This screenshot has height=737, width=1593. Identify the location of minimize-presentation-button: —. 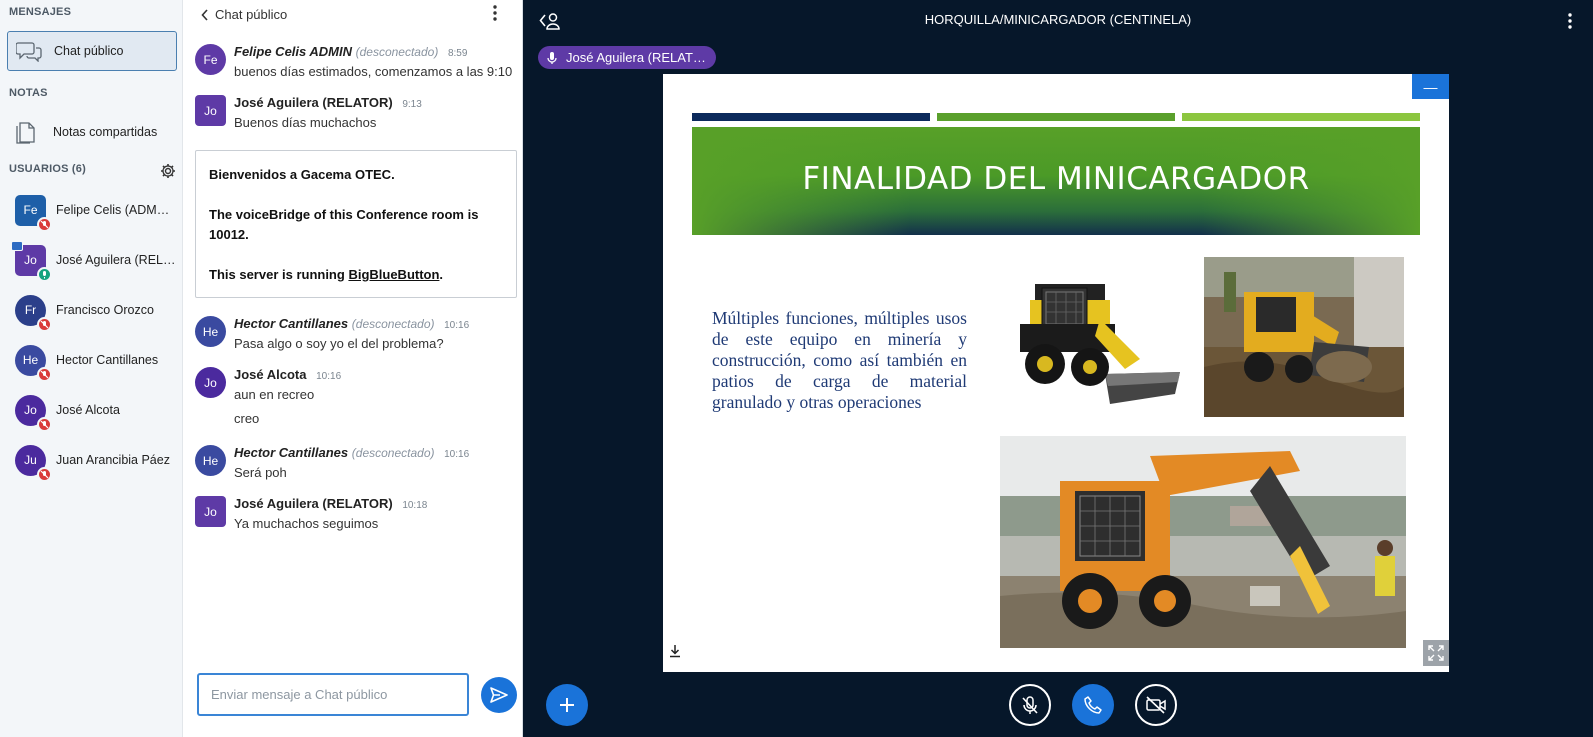
(1430, 86).